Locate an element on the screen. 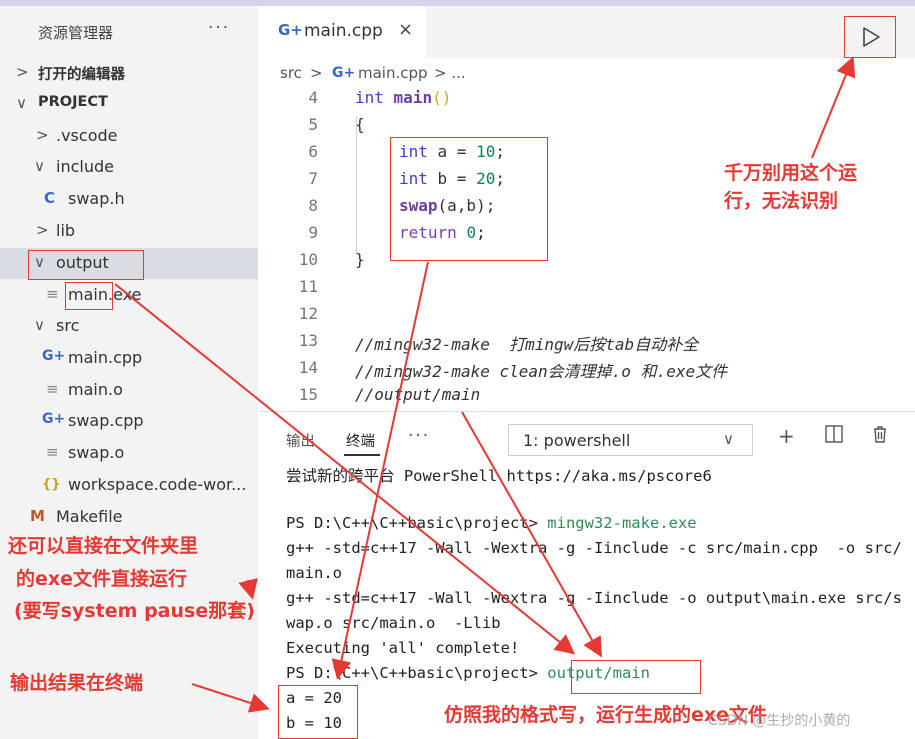  line-source: //mingw32-make clean会清理掉.o 和.exe文件 is located at coordinates (541, 371).